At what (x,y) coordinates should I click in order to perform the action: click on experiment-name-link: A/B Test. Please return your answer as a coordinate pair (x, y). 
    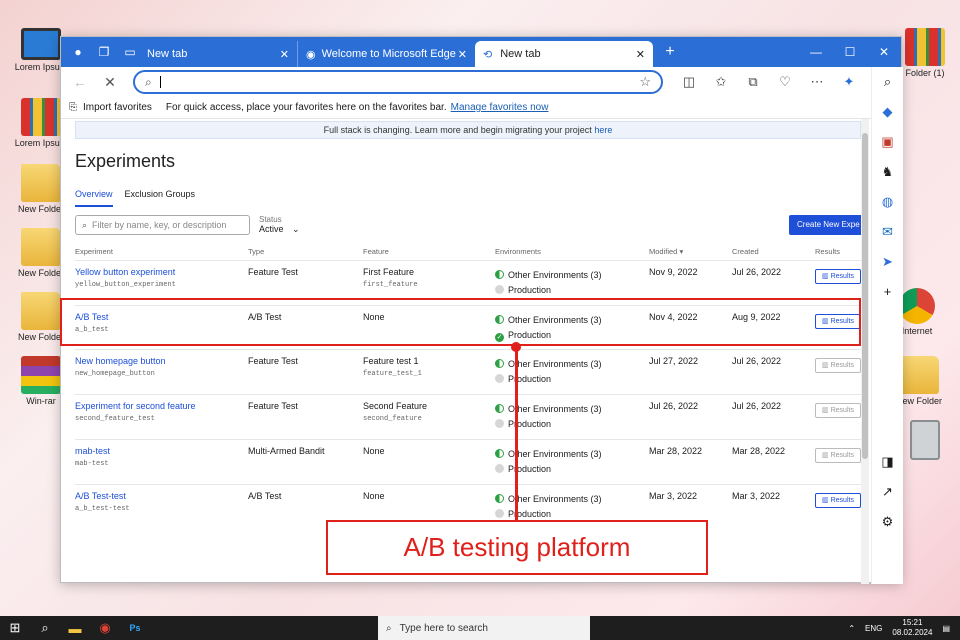
    Looking at the image, I should click on (91, 317).